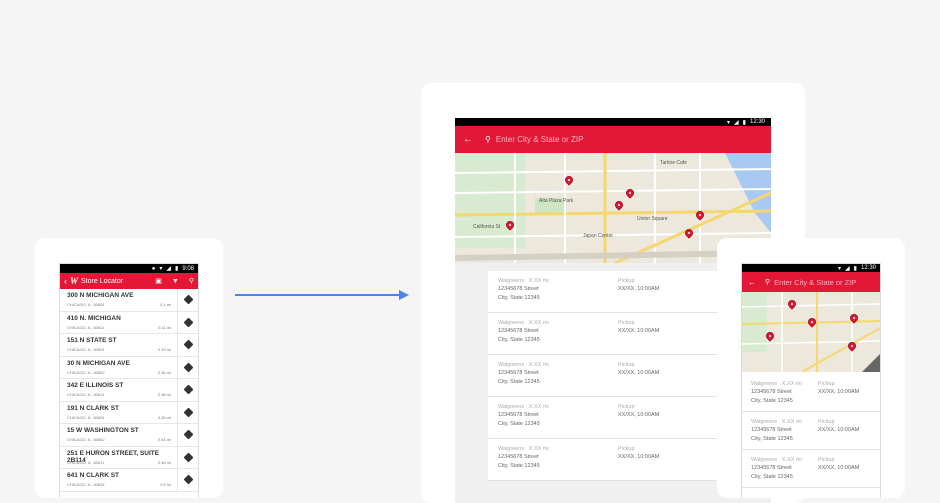  What do you see at coordinates (74, 281) in the screenshot?
I see `walgreens-logo-icon: W` at bounding box center [74, 281].